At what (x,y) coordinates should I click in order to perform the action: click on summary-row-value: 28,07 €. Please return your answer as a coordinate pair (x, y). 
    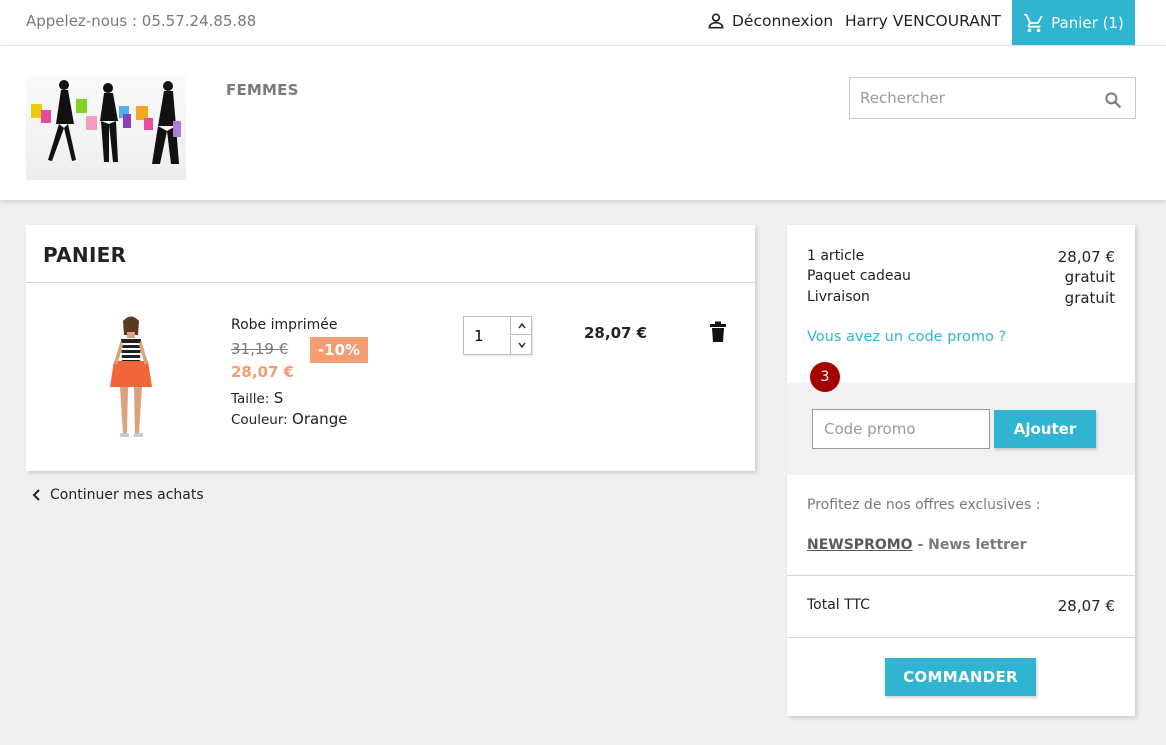
    Looking at the image, I should click on (1086, 257).